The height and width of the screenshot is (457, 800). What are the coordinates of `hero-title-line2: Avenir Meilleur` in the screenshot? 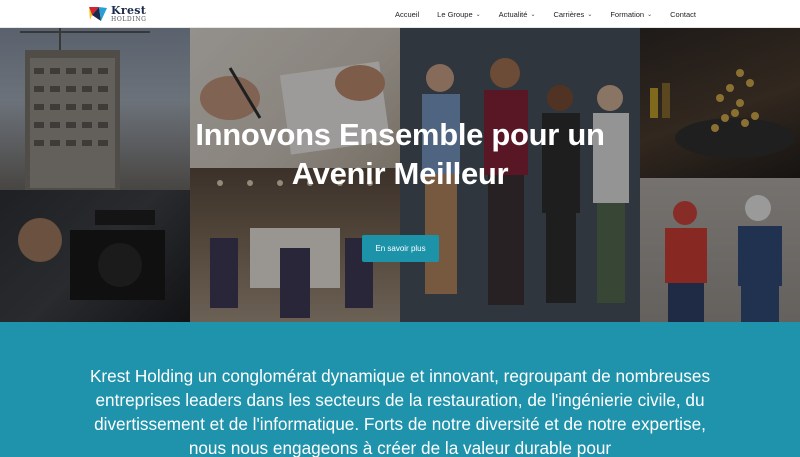 It's located at (400, 173).